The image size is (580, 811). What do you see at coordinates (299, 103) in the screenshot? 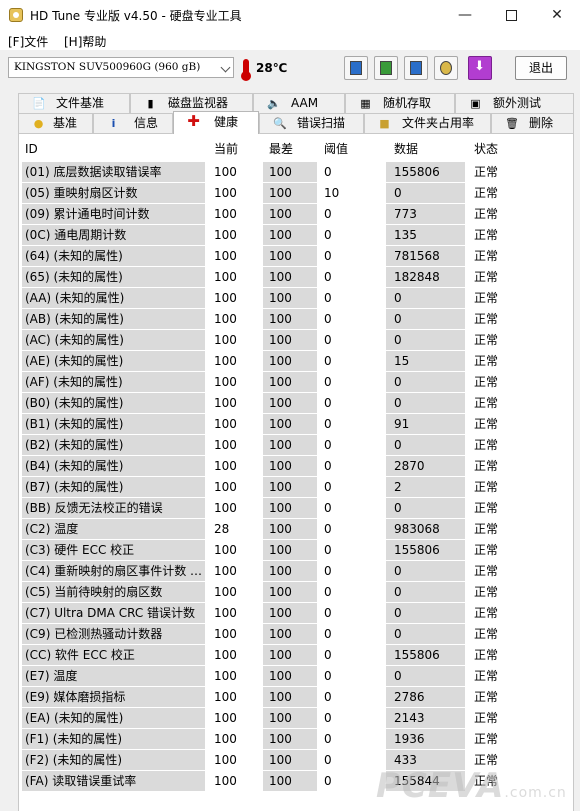
I see `tab-aam: 🔈 AAM` at bounding box center [299, 103].